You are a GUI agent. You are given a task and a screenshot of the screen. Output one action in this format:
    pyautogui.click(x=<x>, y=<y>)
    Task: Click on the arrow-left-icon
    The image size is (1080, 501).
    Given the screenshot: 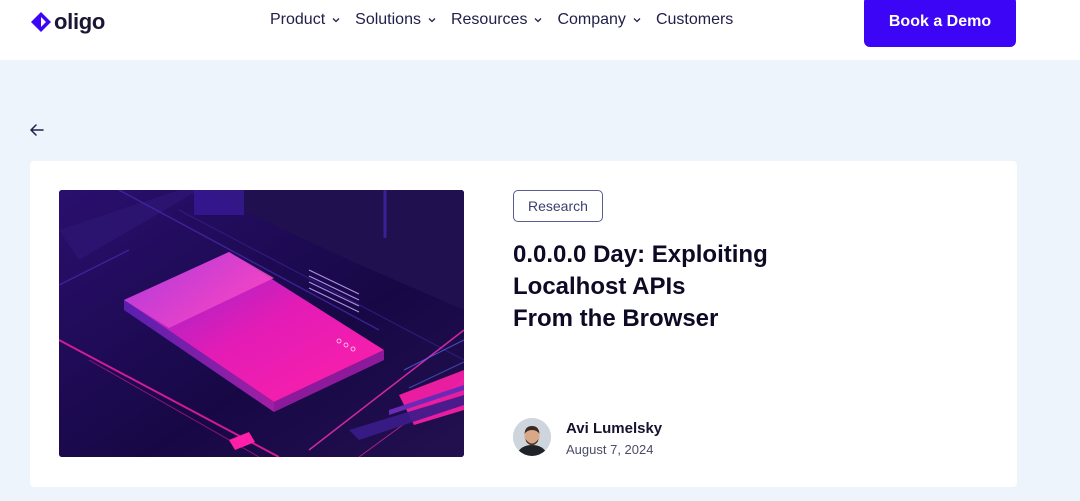 What is the action you would take?
    pyautogui.click(x=37, y=130)
    